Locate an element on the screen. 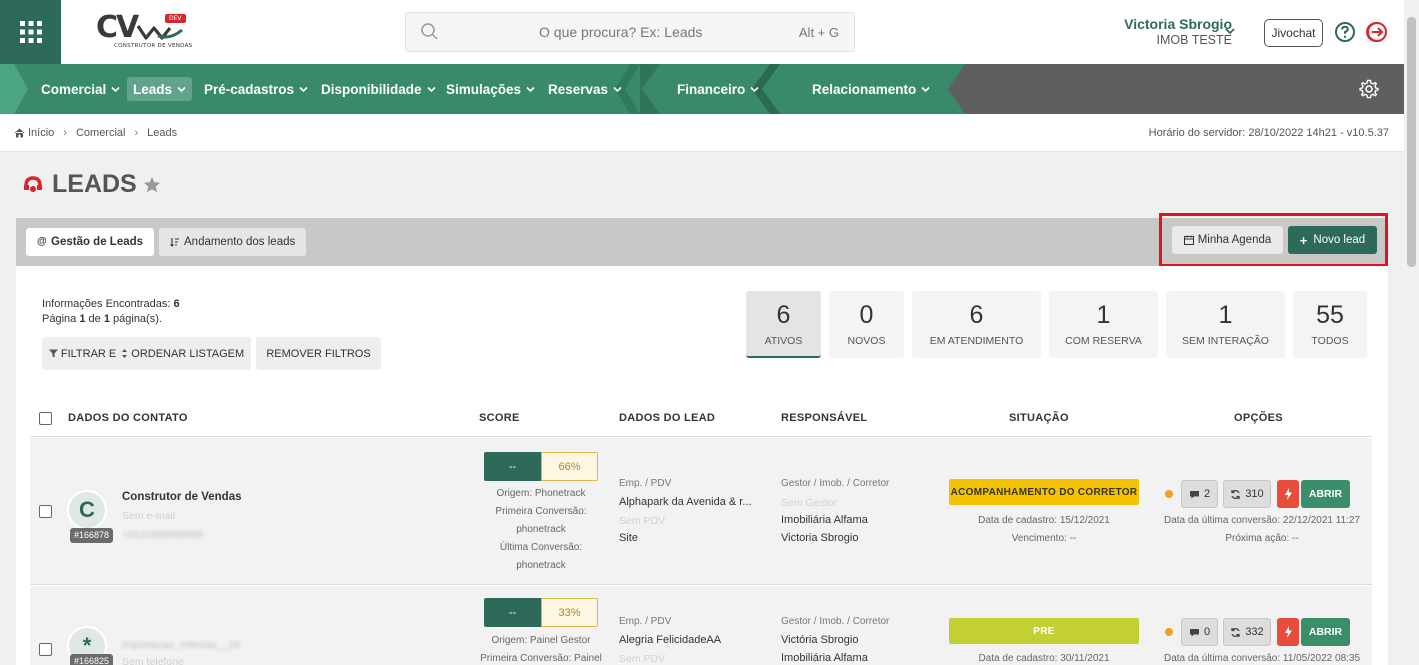 The width and height of the screenshot is (1419, 665). breadcrumb-home: Início is located at coordinates (41, 133).